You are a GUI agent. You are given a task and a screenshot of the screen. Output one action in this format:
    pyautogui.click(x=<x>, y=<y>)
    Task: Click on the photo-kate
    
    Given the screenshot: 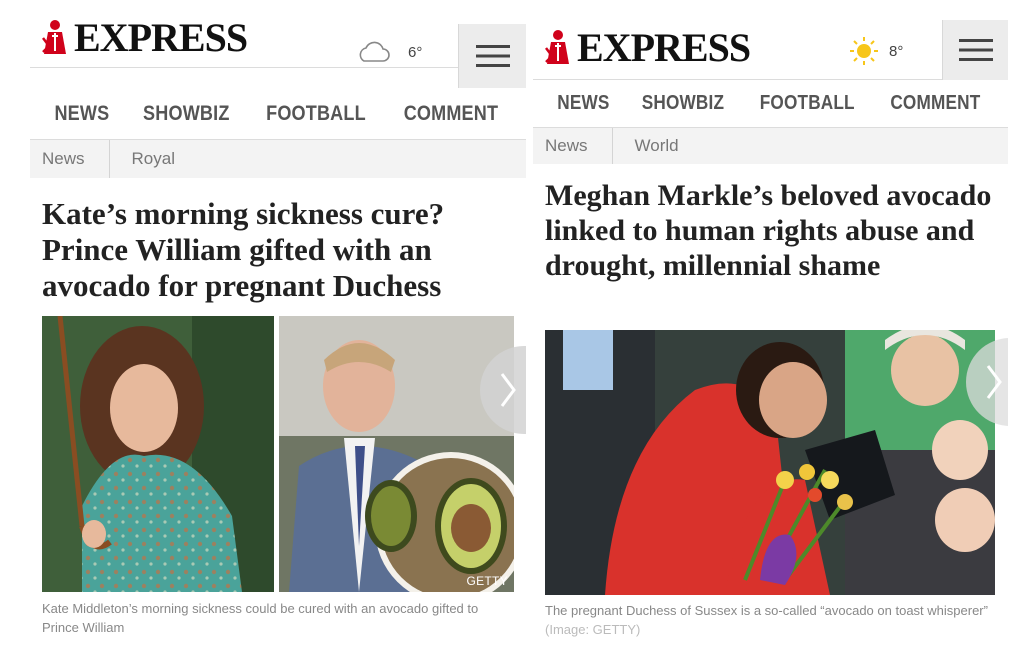 What is the action you would take?
    pyautogui.click(x=158, y=454)
    